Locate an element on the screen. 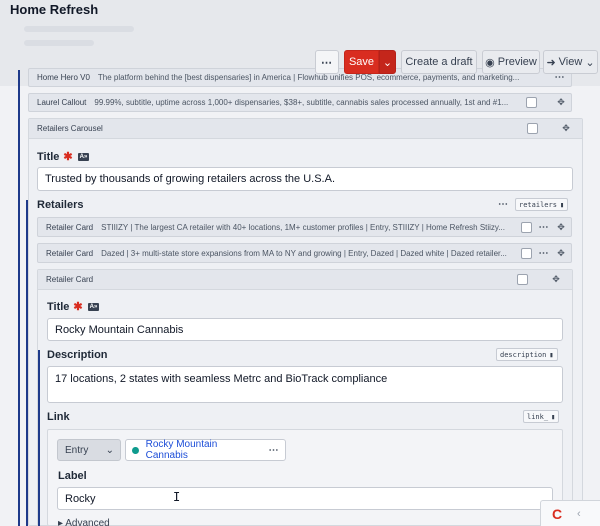 This screenshot has width=600, height=526. create-draft-button: Create a draft is located at coordinates (439, 62).